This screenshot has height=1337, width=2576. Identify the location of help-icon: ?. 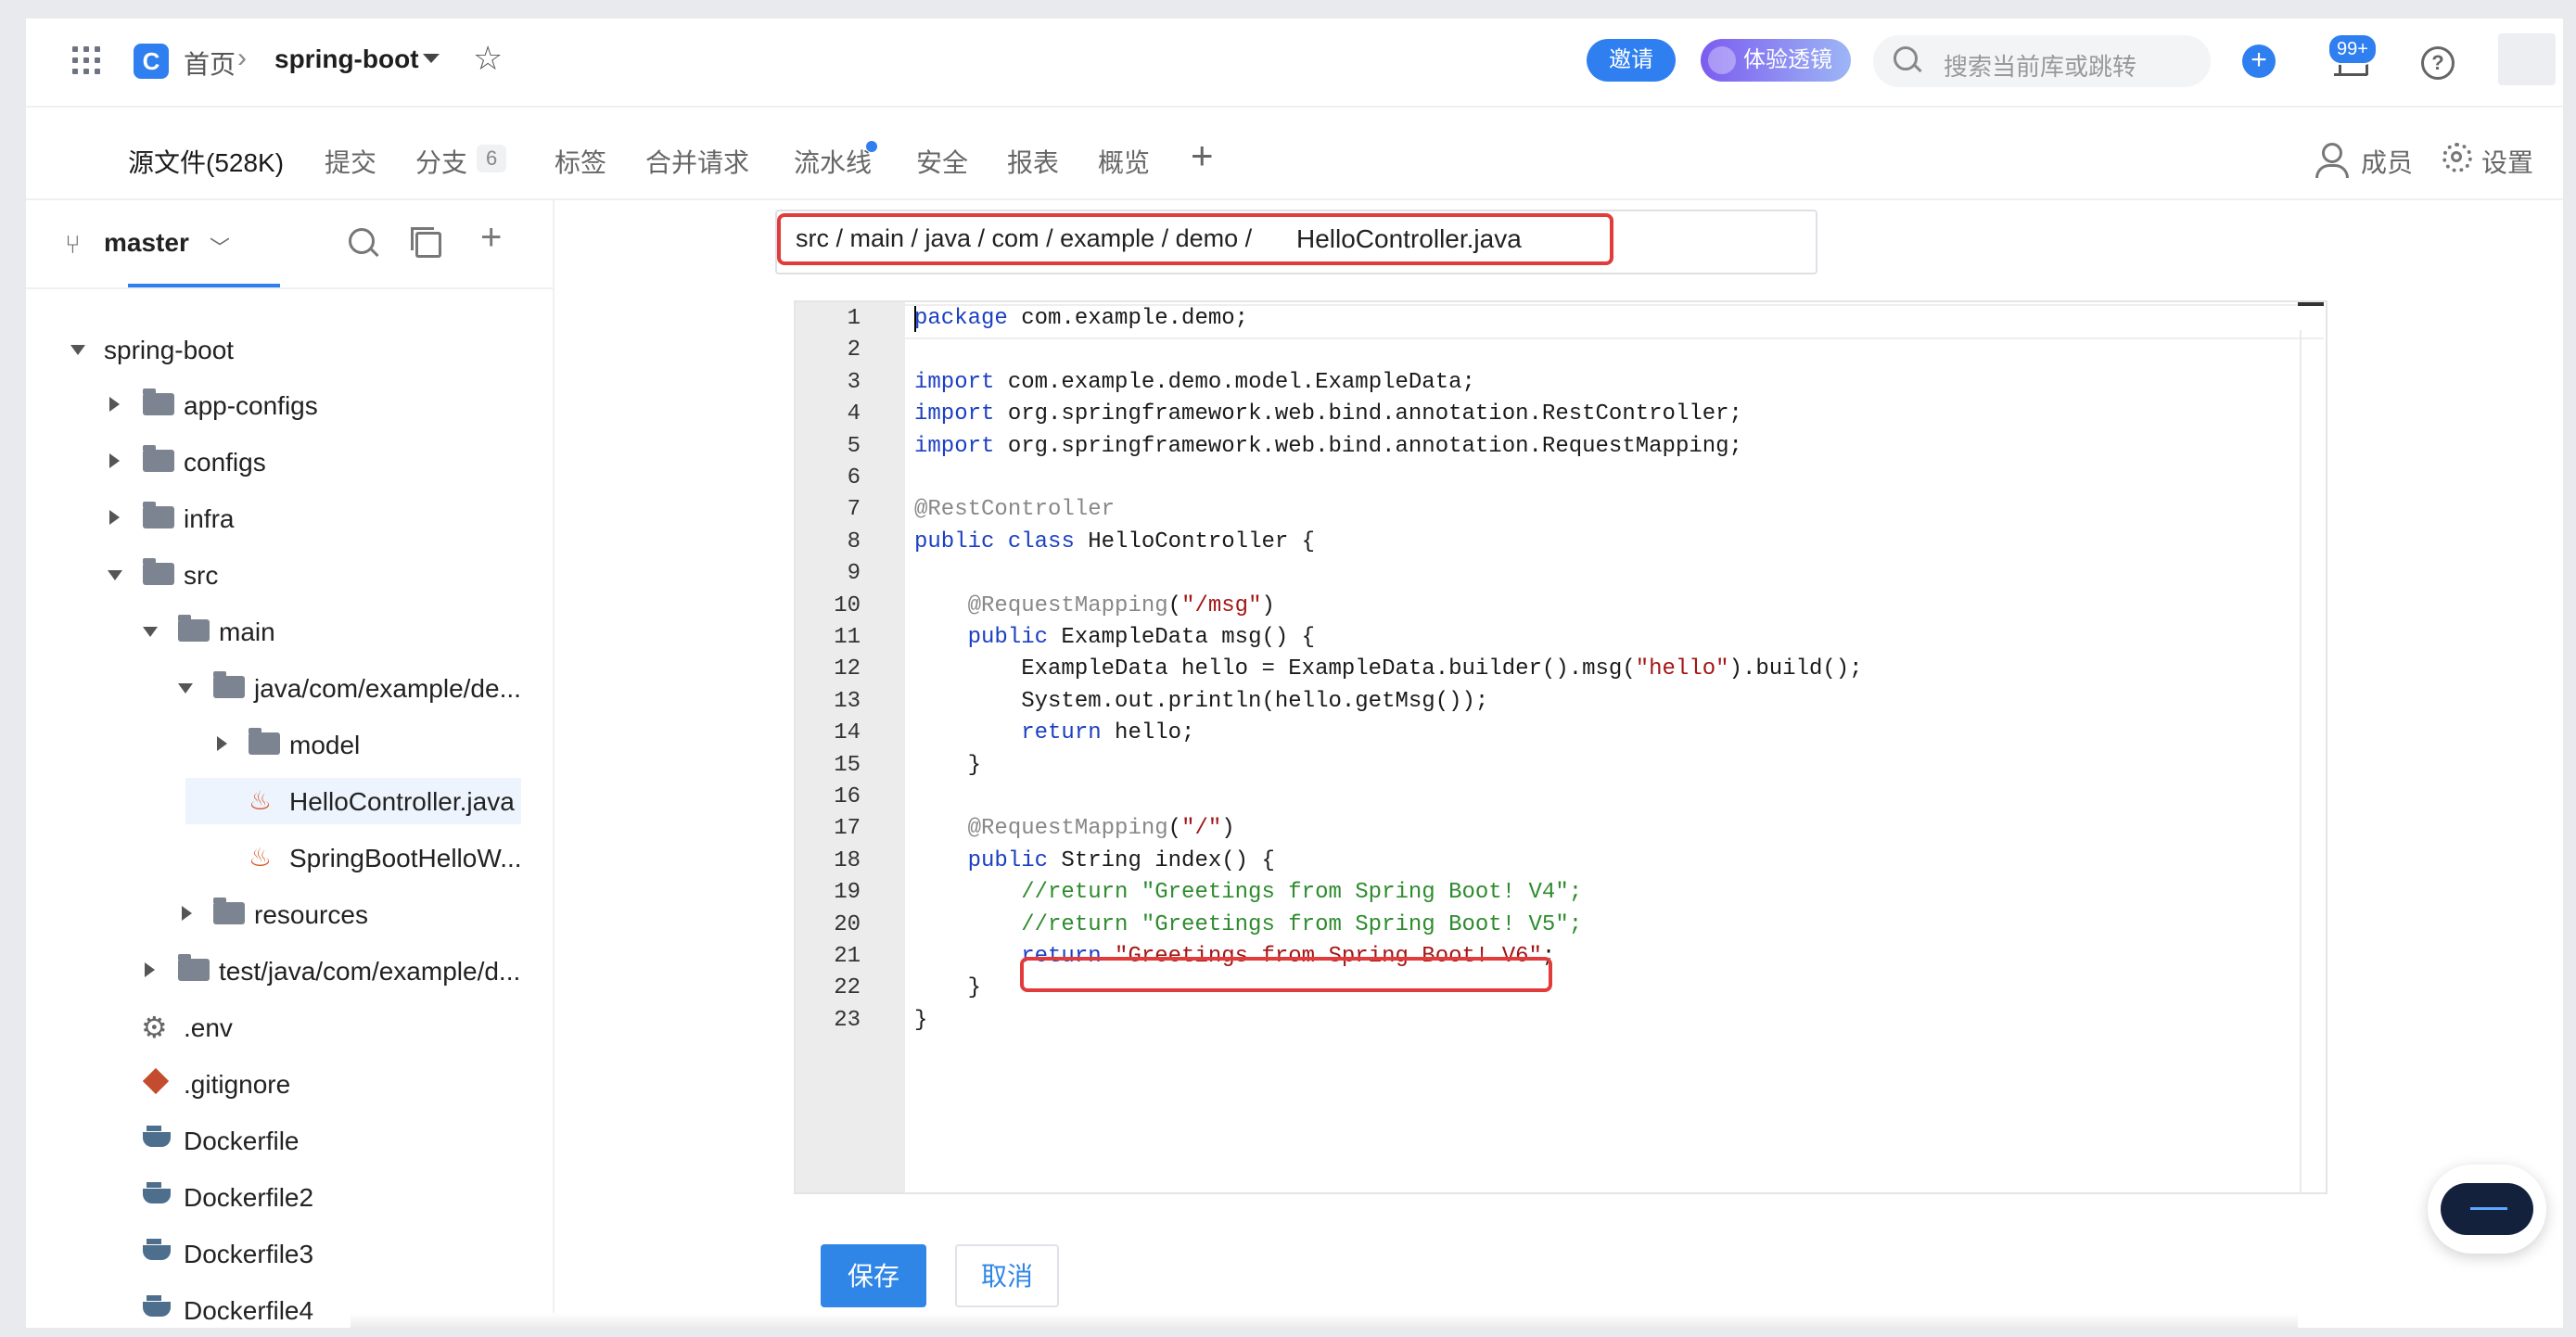
(2438, 63).